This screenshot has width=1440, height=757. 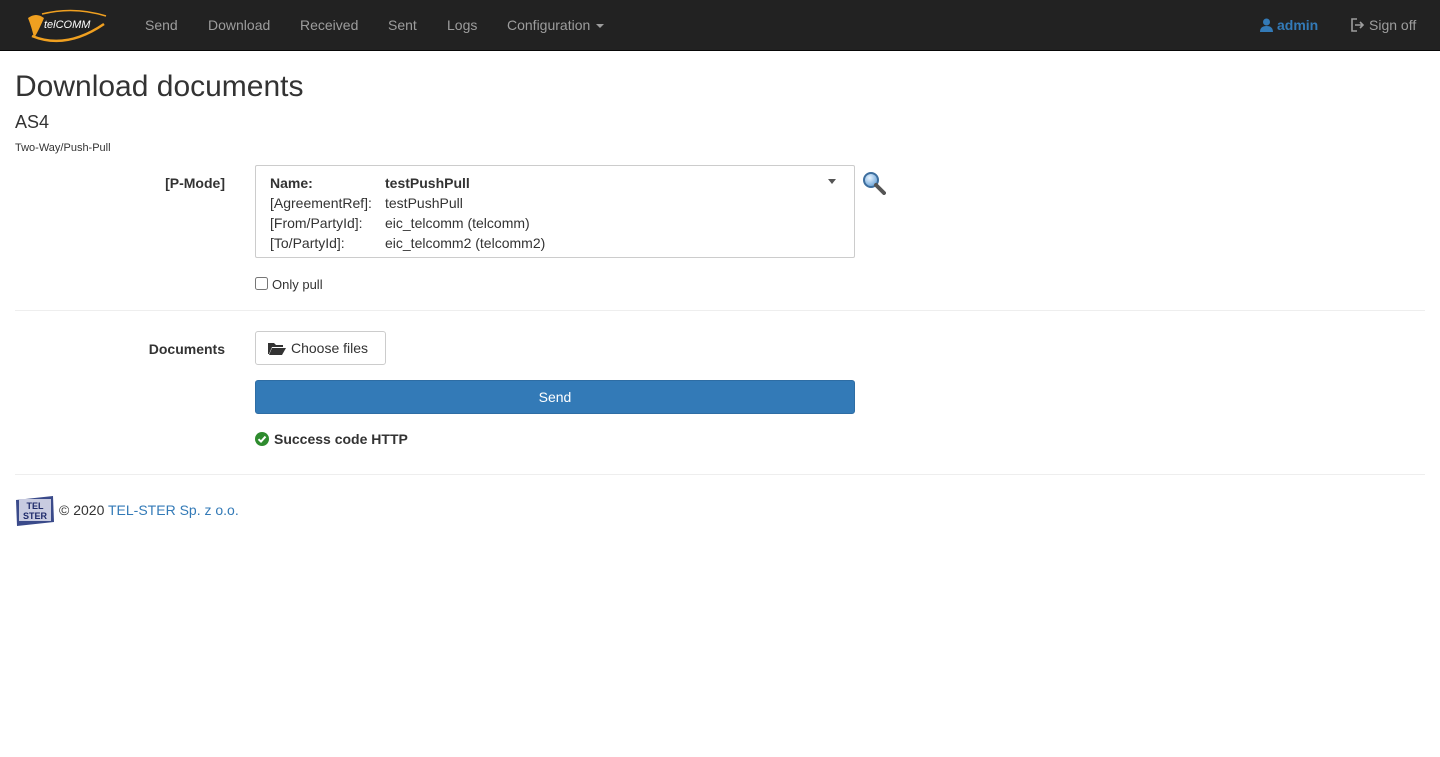 I want to click on nav-configuration: Configuration, so click(x=556, y=25).